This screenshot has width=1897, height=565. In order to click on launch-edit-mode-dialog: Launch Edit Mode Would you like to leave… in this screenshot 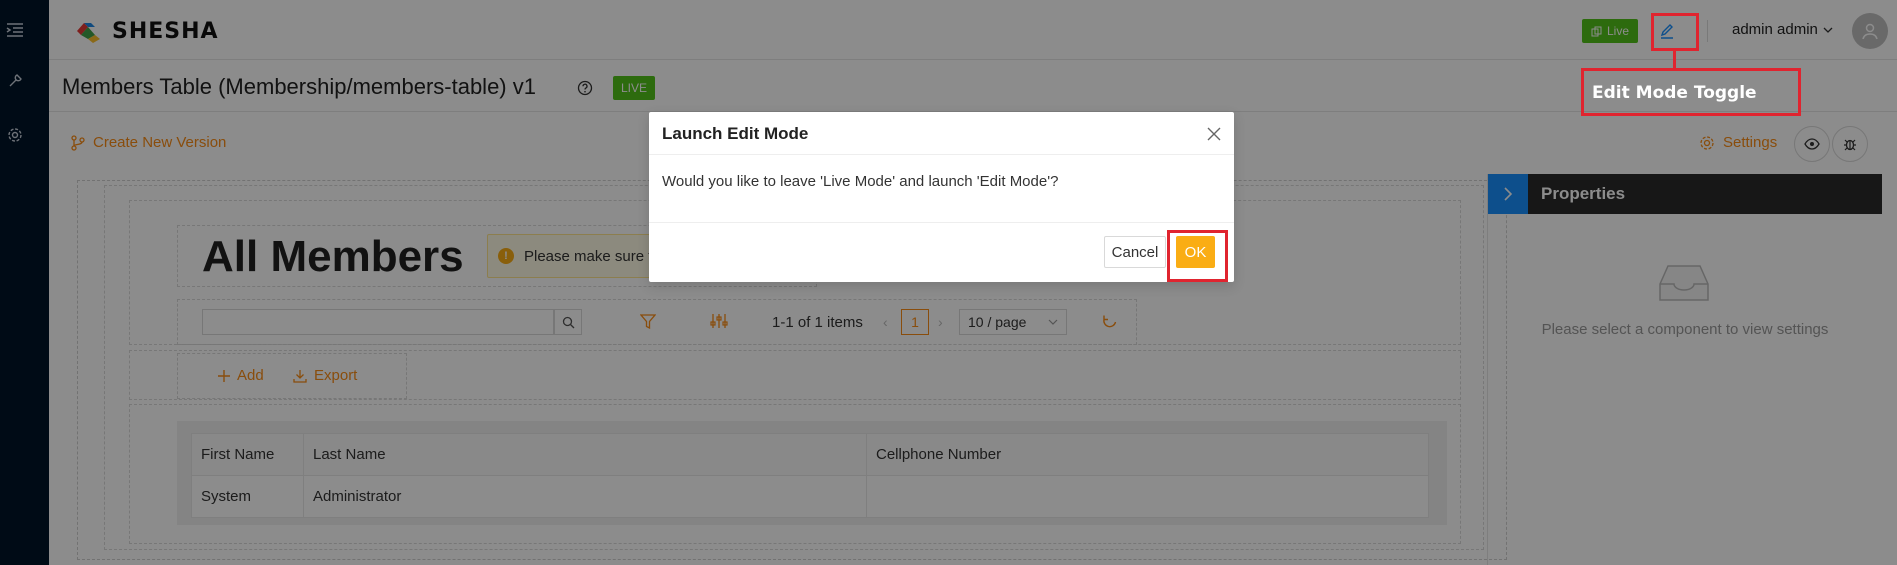, I will do `click(941, 197)`.